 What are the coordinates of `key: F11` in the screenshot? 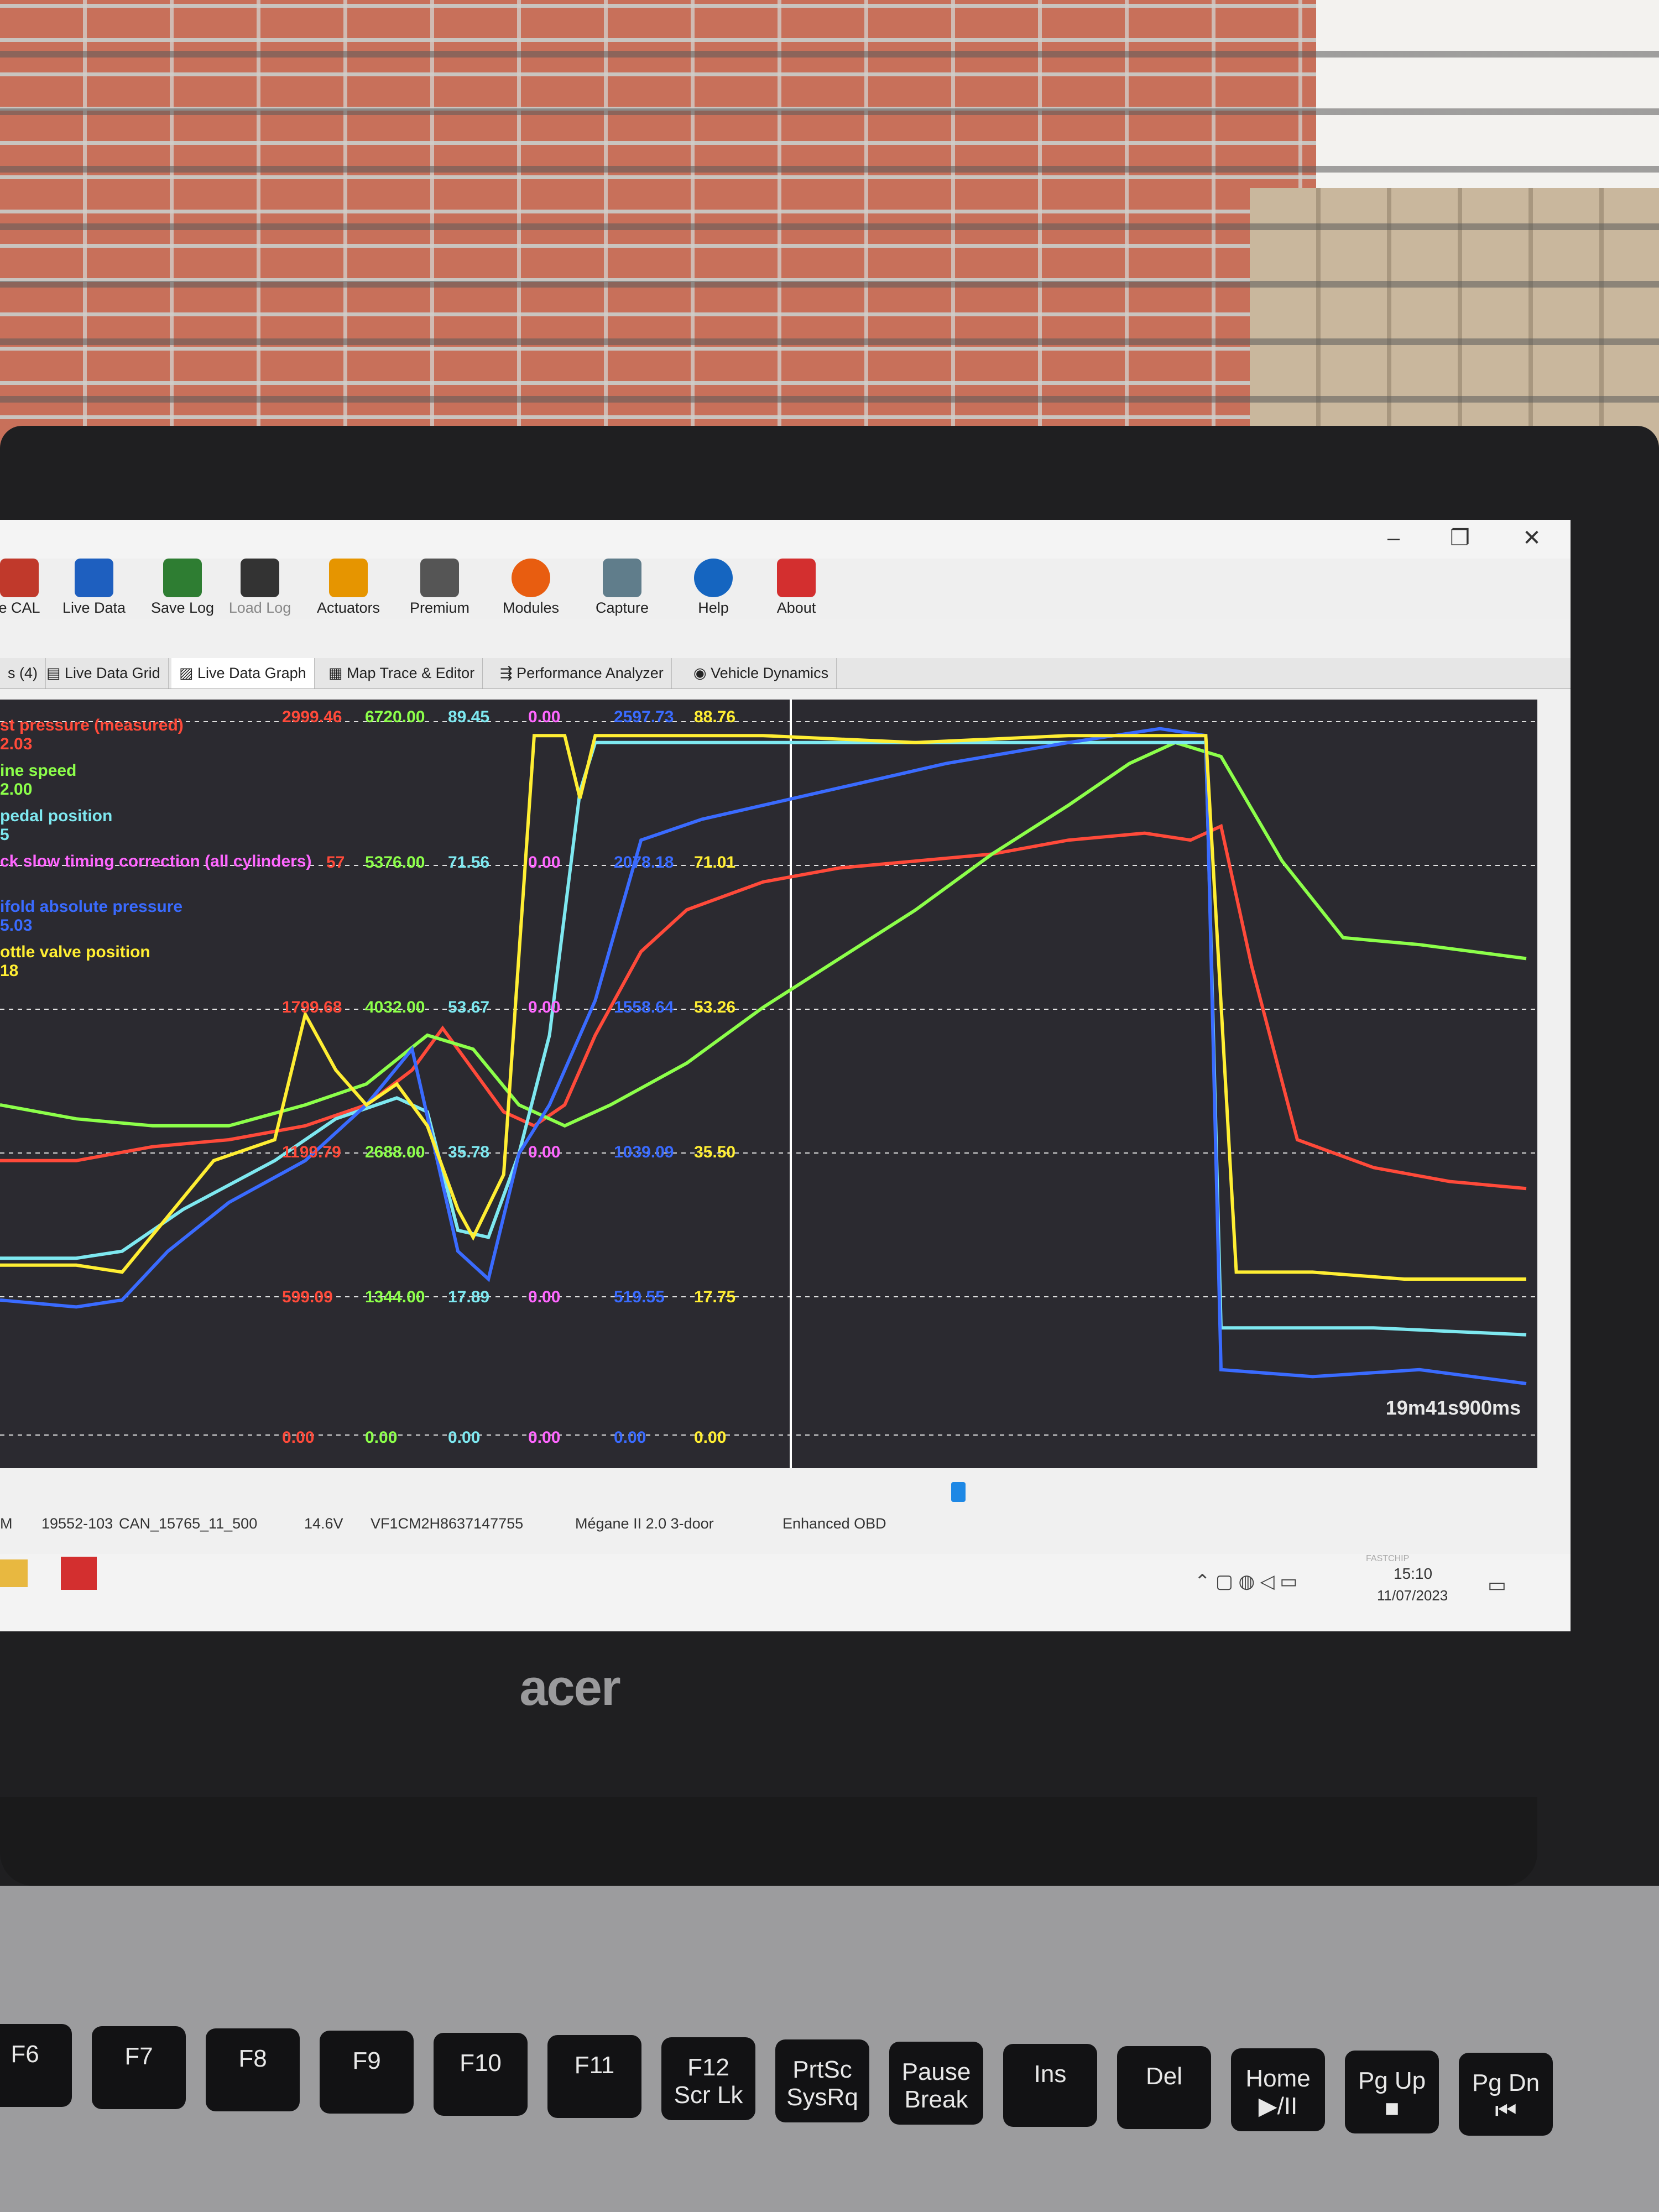 It's located at (594, 2076).